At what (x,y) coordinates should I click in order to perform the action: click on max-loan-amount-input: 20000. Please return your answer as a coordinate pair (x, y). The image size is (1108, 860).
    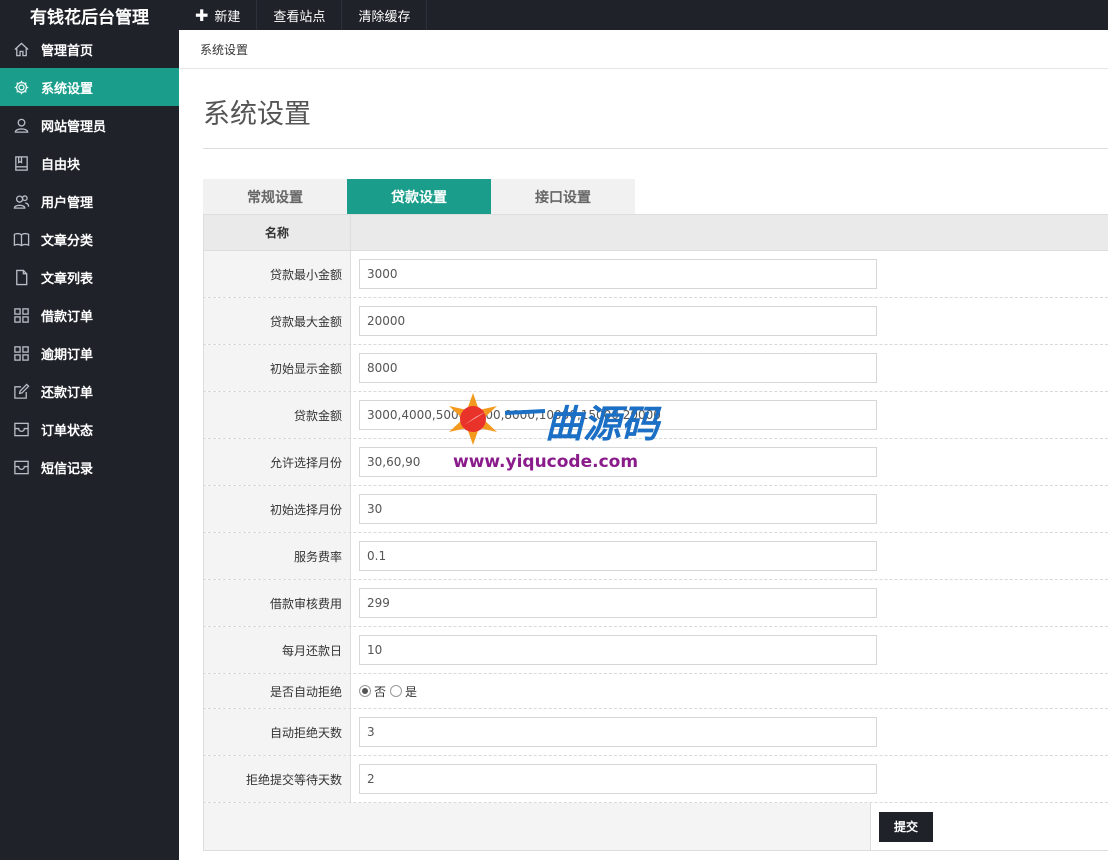
    Looking at the image, I should click on (618, 321).